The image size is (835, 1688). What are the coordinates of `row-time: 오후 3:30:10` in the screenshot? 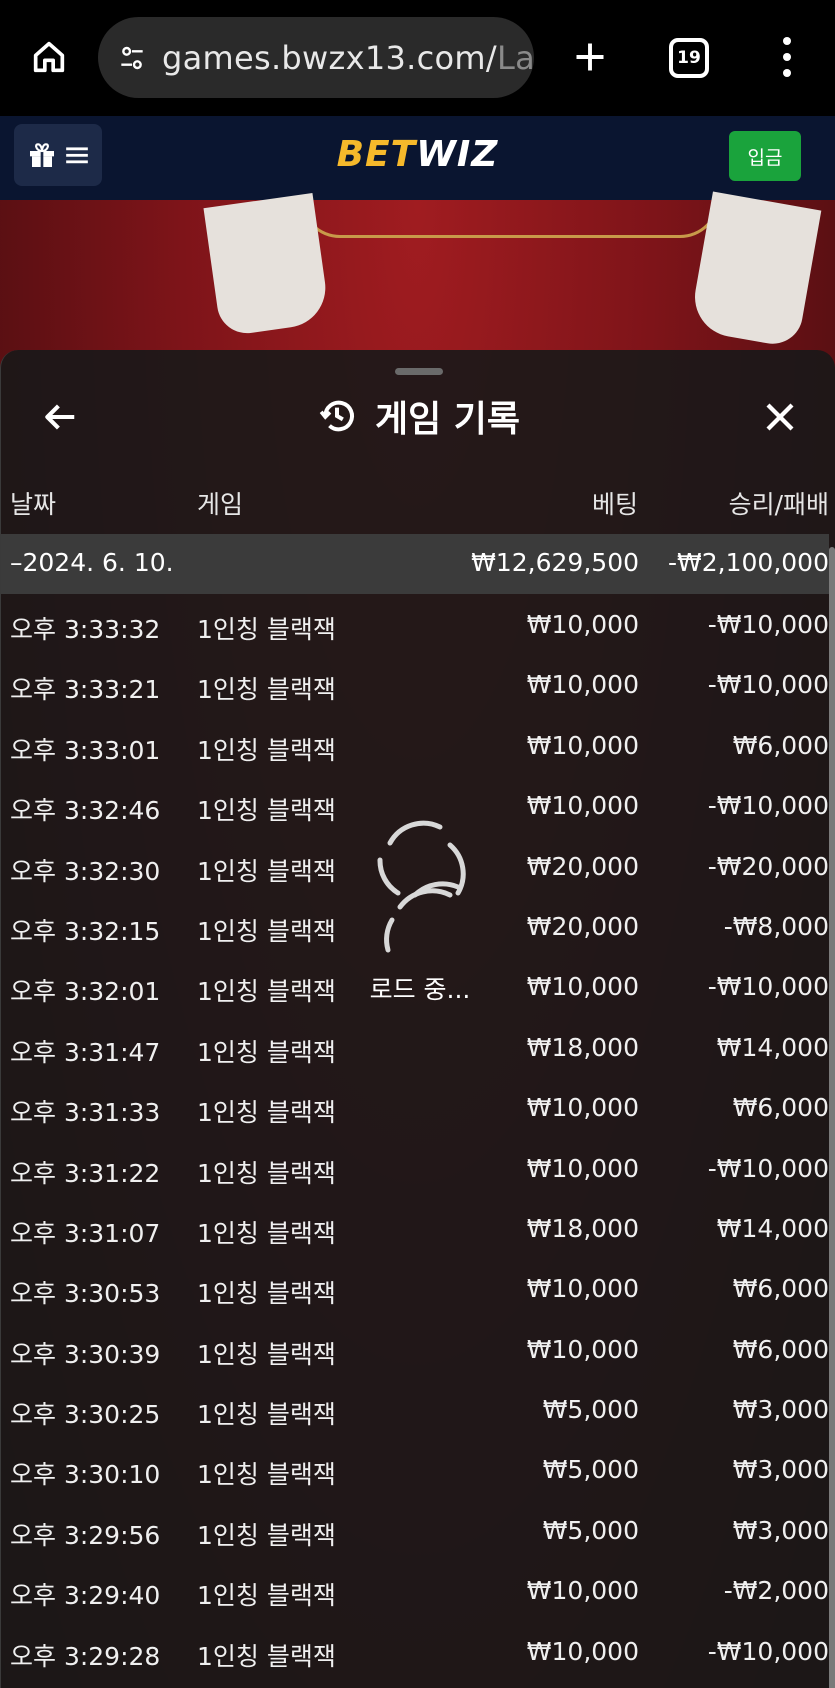 It's located at (85, 1475).